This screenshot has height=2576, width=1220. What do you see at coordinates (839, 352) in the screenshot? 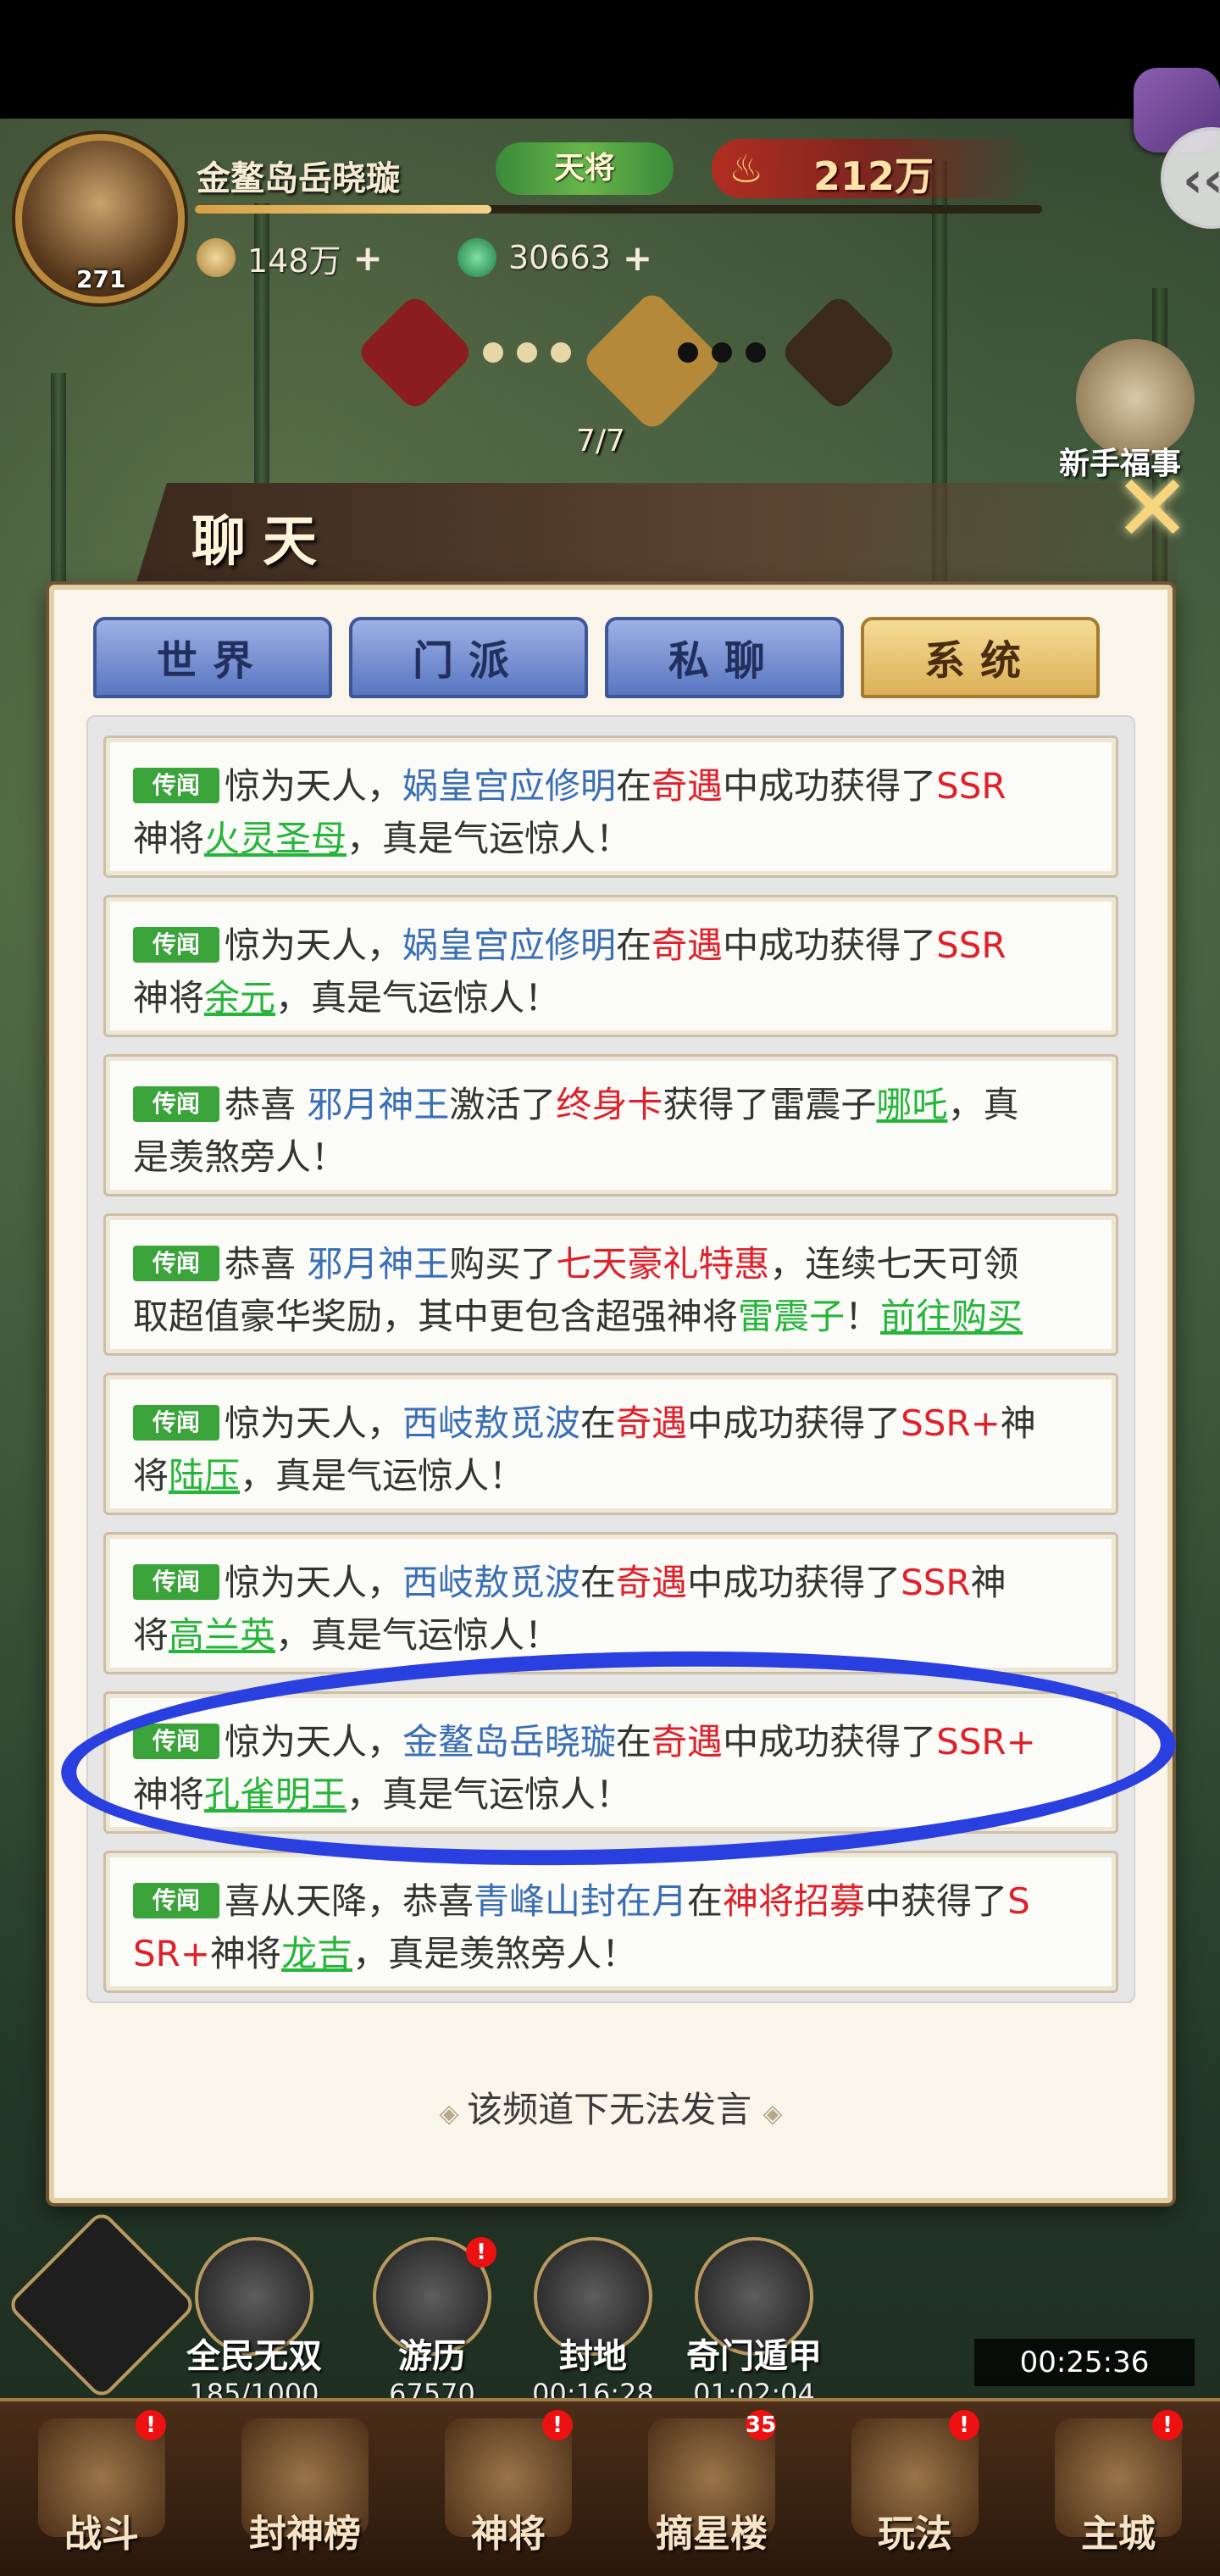
I see `stage-next-icon` at bounding box center [839, 352].